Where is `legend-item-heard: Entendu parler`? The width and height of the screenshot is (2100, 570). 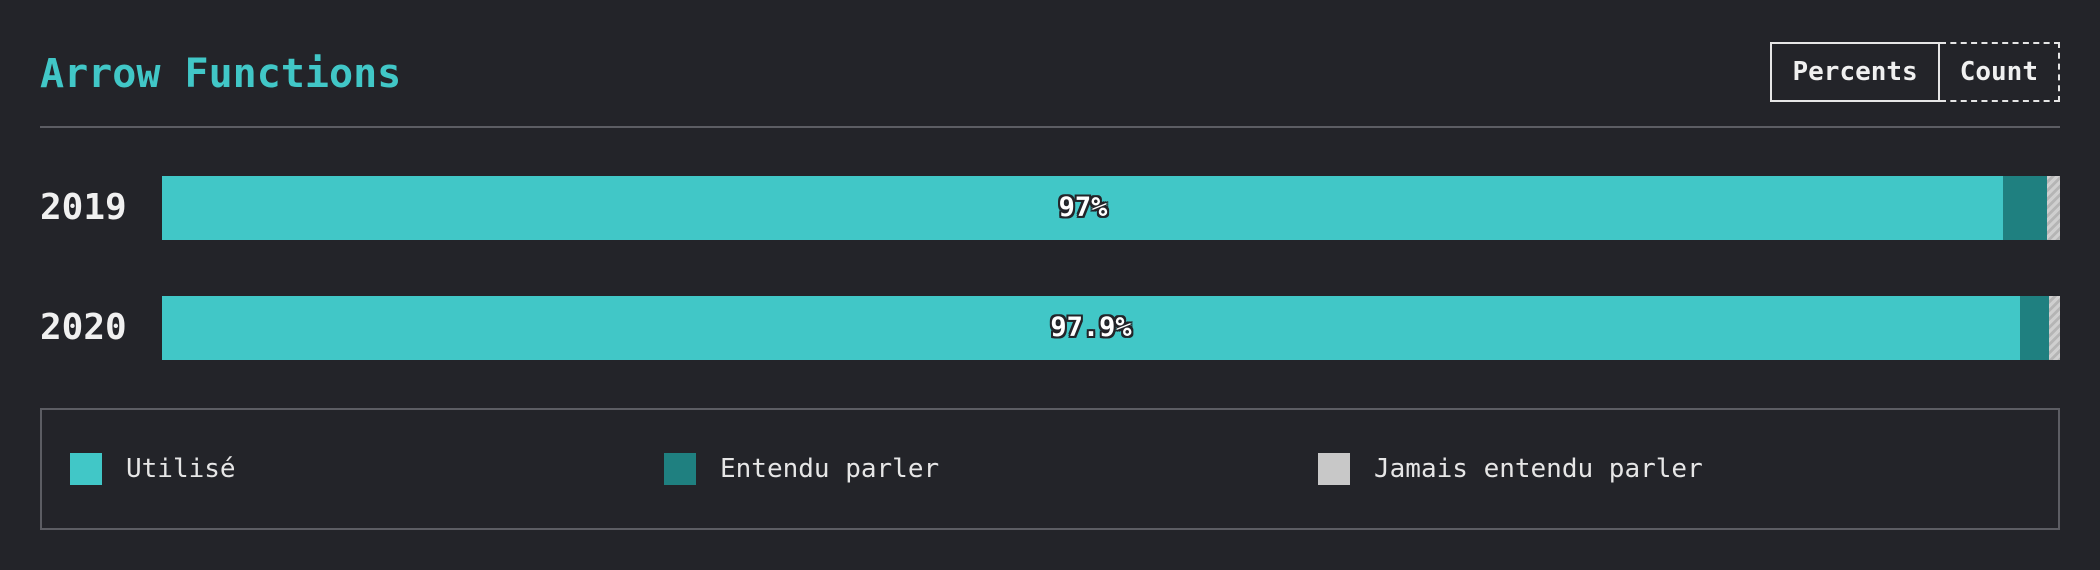
legend-item-heard: Entendu parler is located at coordinates (801, 469).